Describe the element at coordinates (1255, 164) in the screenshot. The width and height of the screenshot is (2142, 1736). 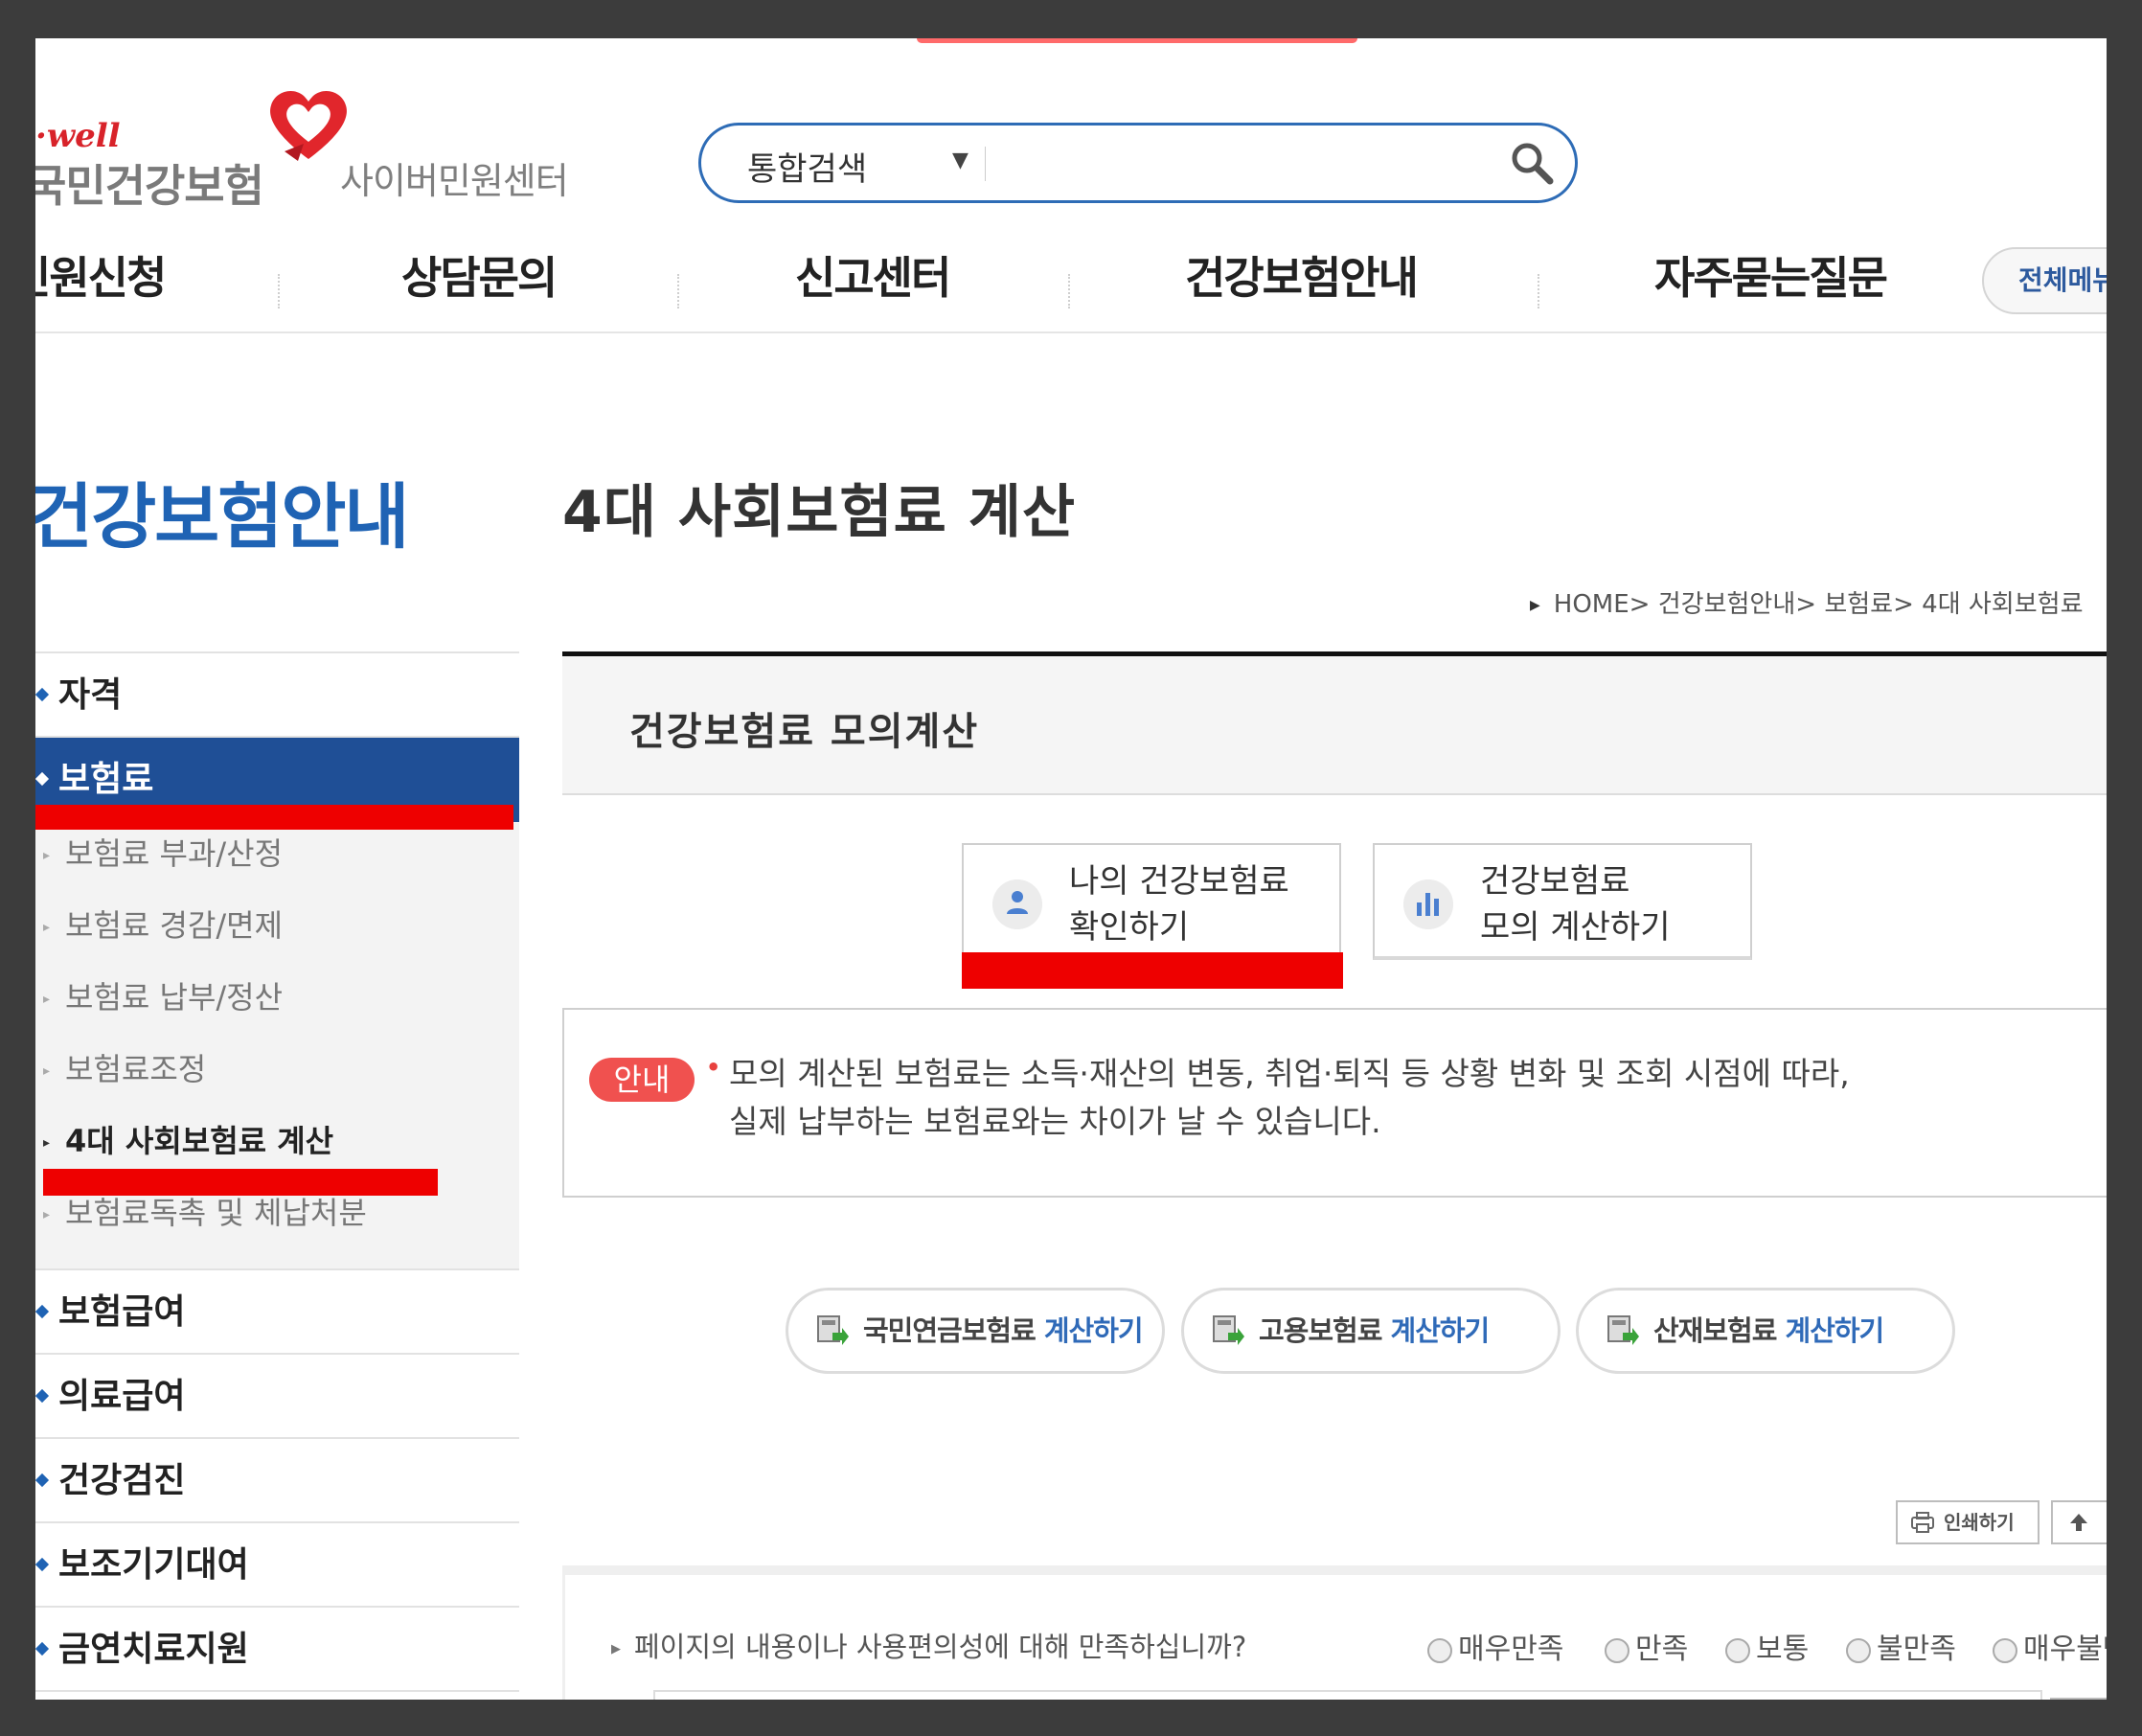
I see `search-input` at that location.